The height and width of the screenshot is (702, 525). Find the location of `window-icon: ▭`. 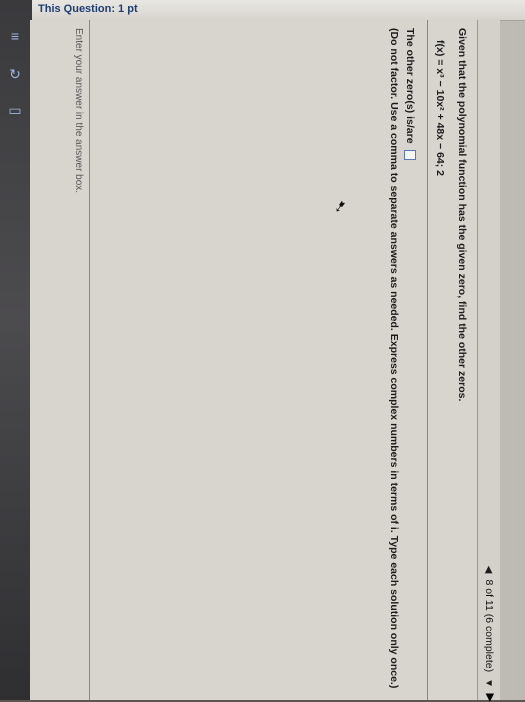

window-icon: ▭ is located at coordinates (15, 110).